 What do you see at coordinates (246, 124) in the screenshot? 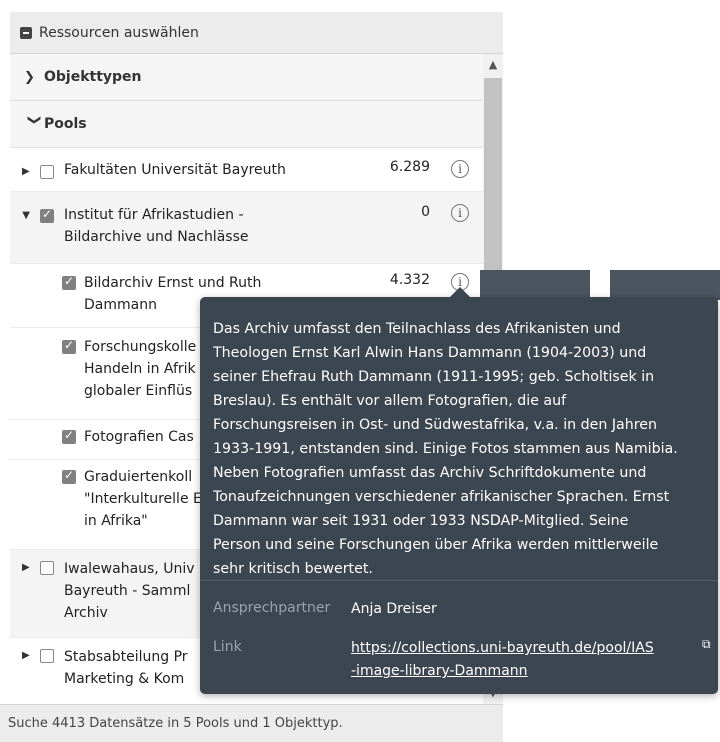
I see `section-pools: ❯ Pools` at bounding box center [246, 124].